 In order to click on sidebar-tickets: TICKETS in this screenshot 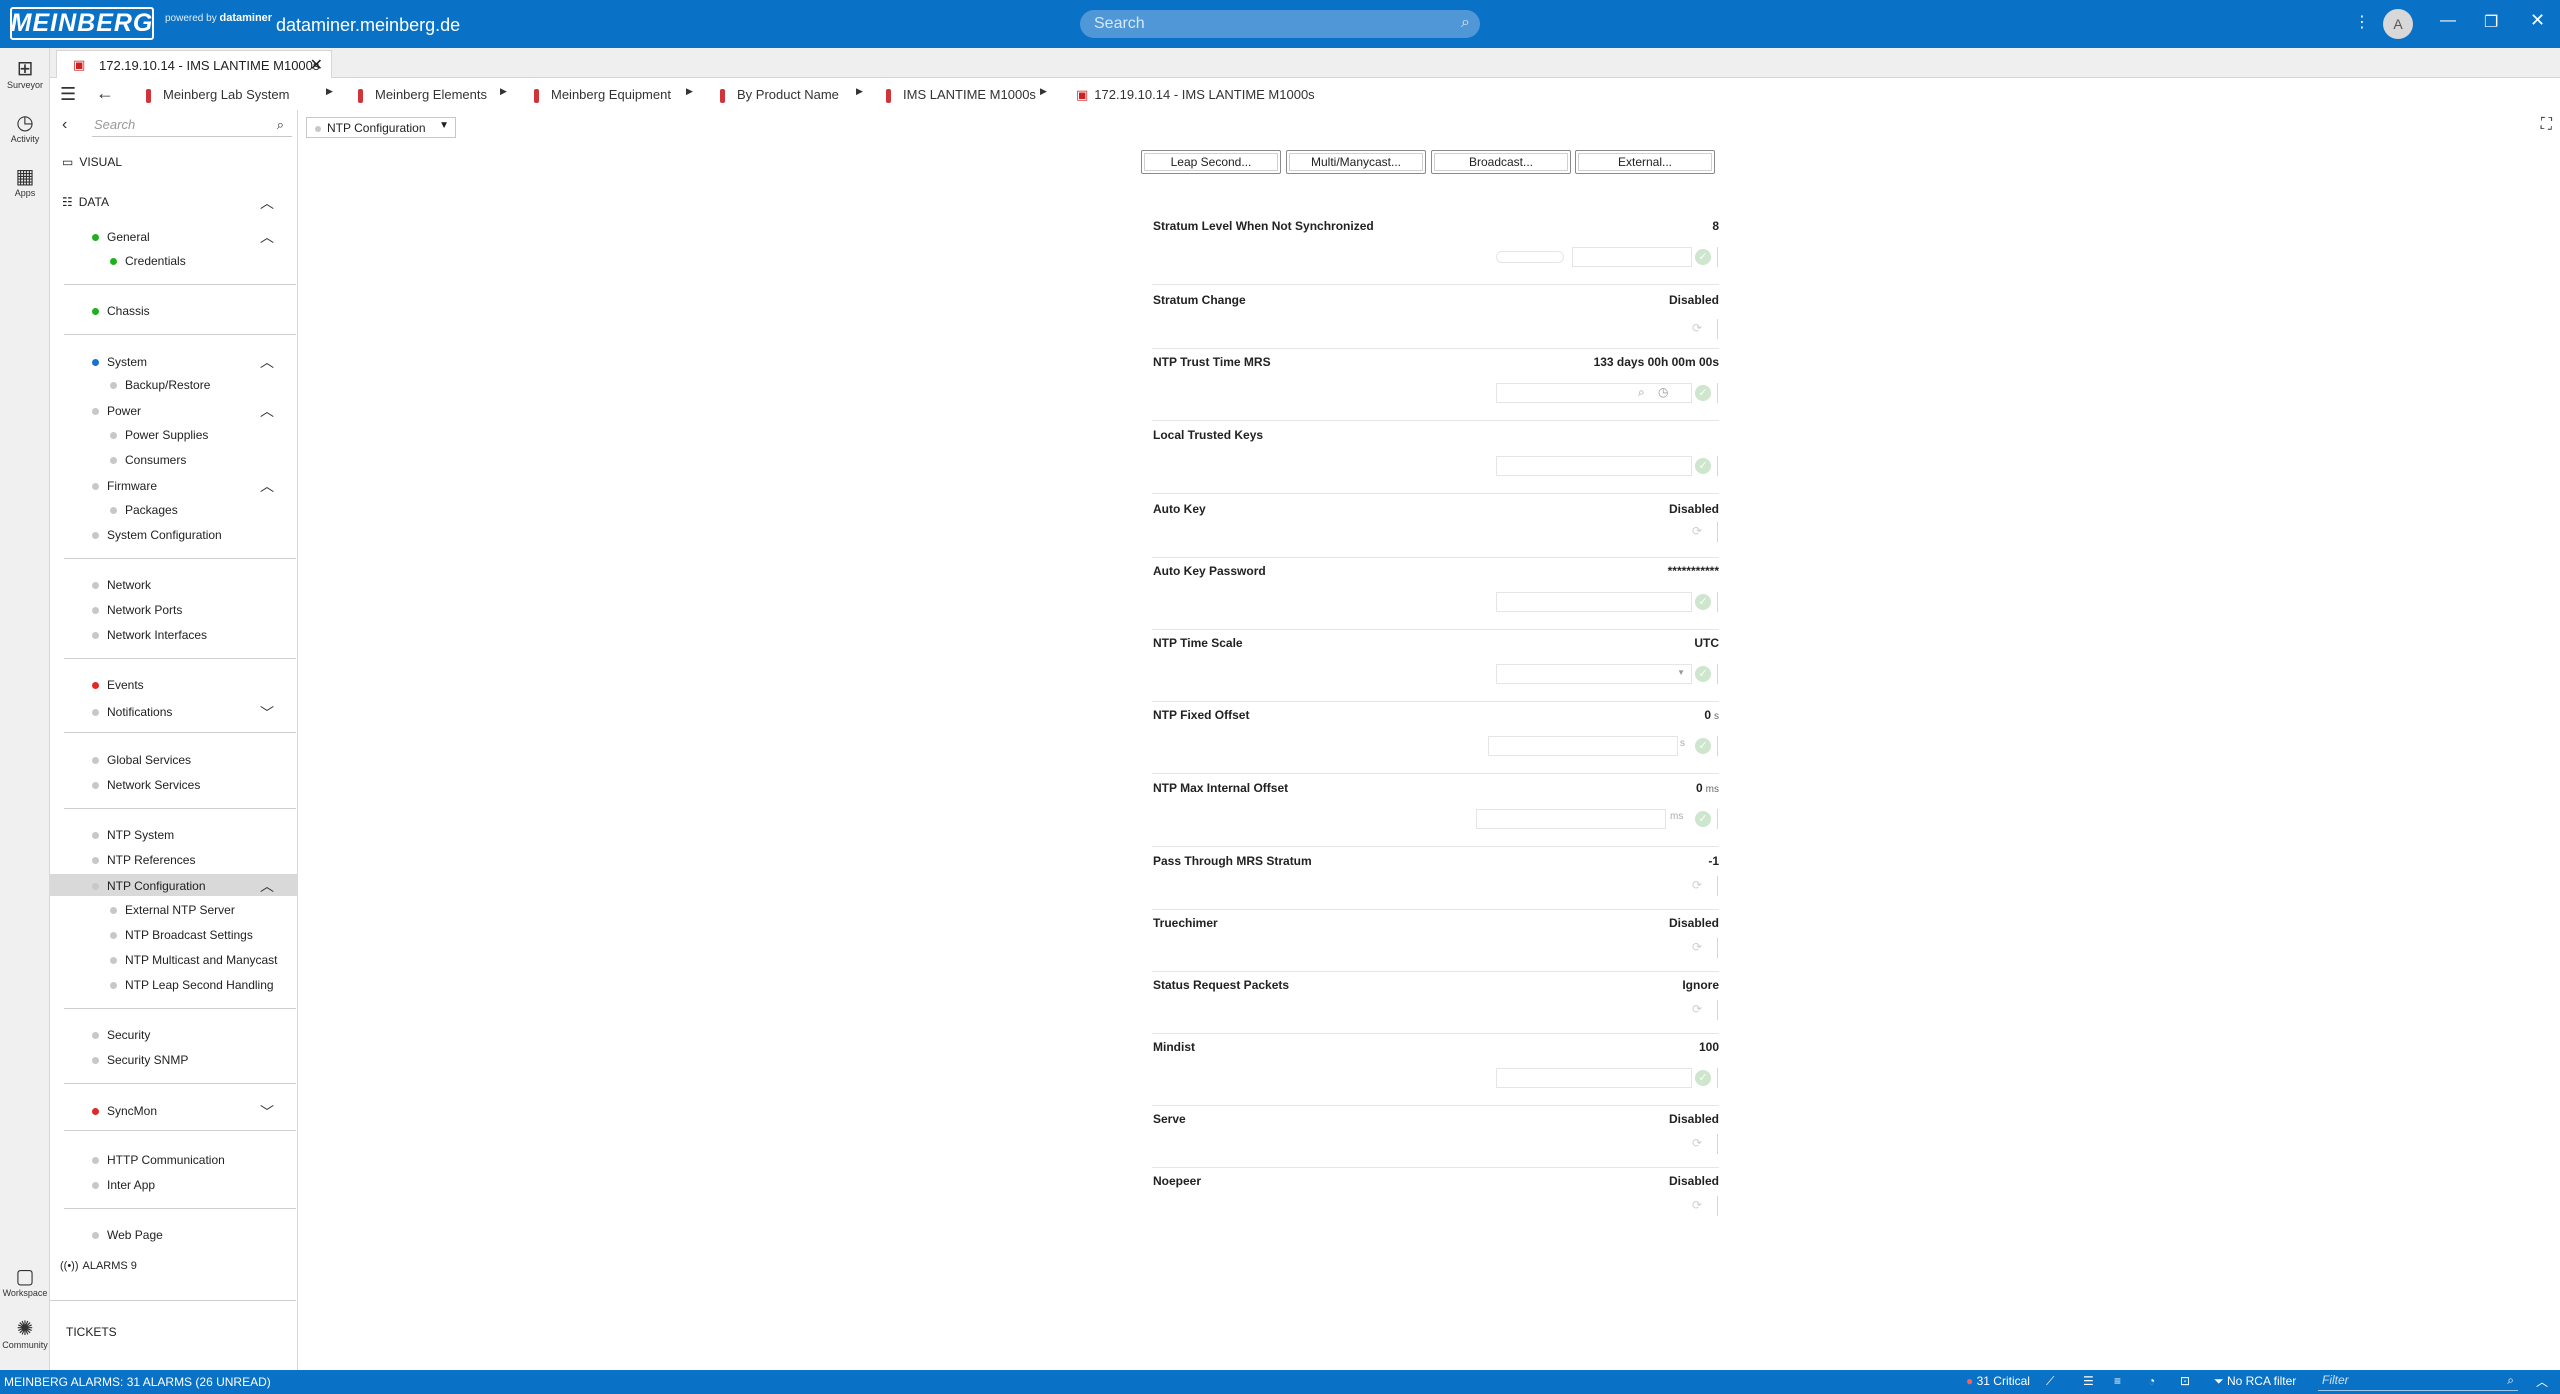, I will do `click(91, 1332)`.